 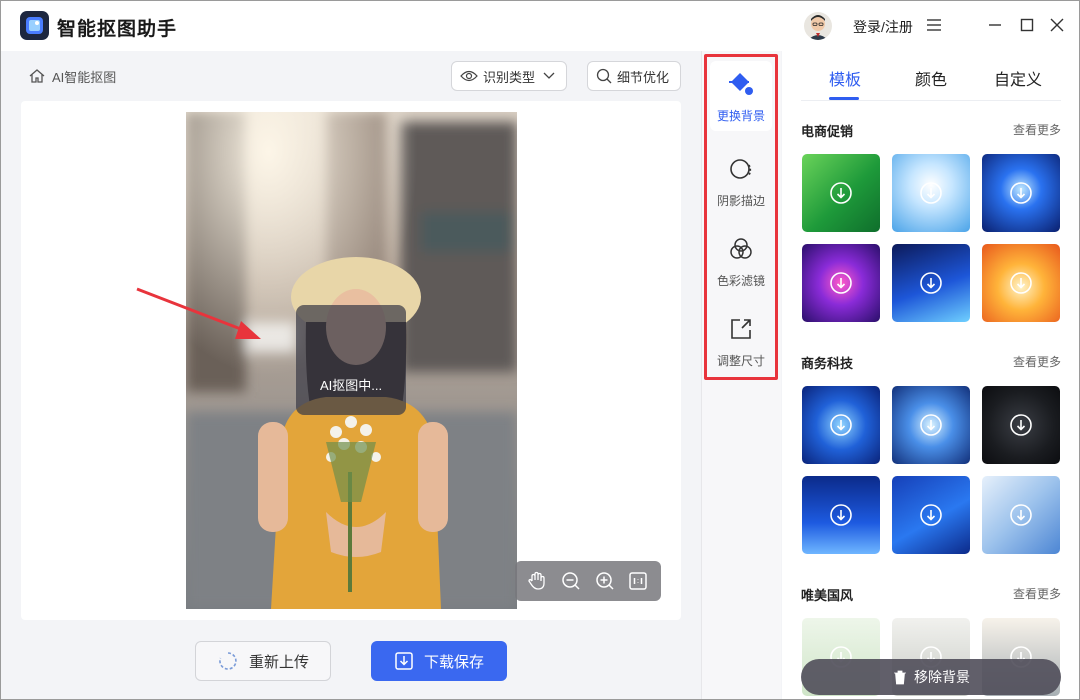 I want to click on detail-optimize-label: 细节优化, so click(x=643, y=77).